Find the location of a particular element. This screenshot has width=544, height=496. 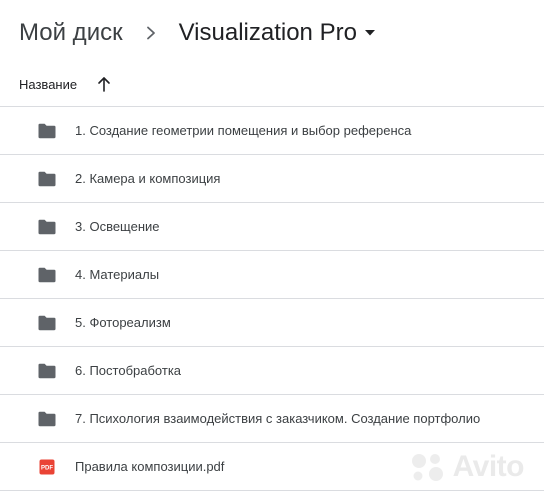

svg-text: PDF is located at coordinates (47, 468).